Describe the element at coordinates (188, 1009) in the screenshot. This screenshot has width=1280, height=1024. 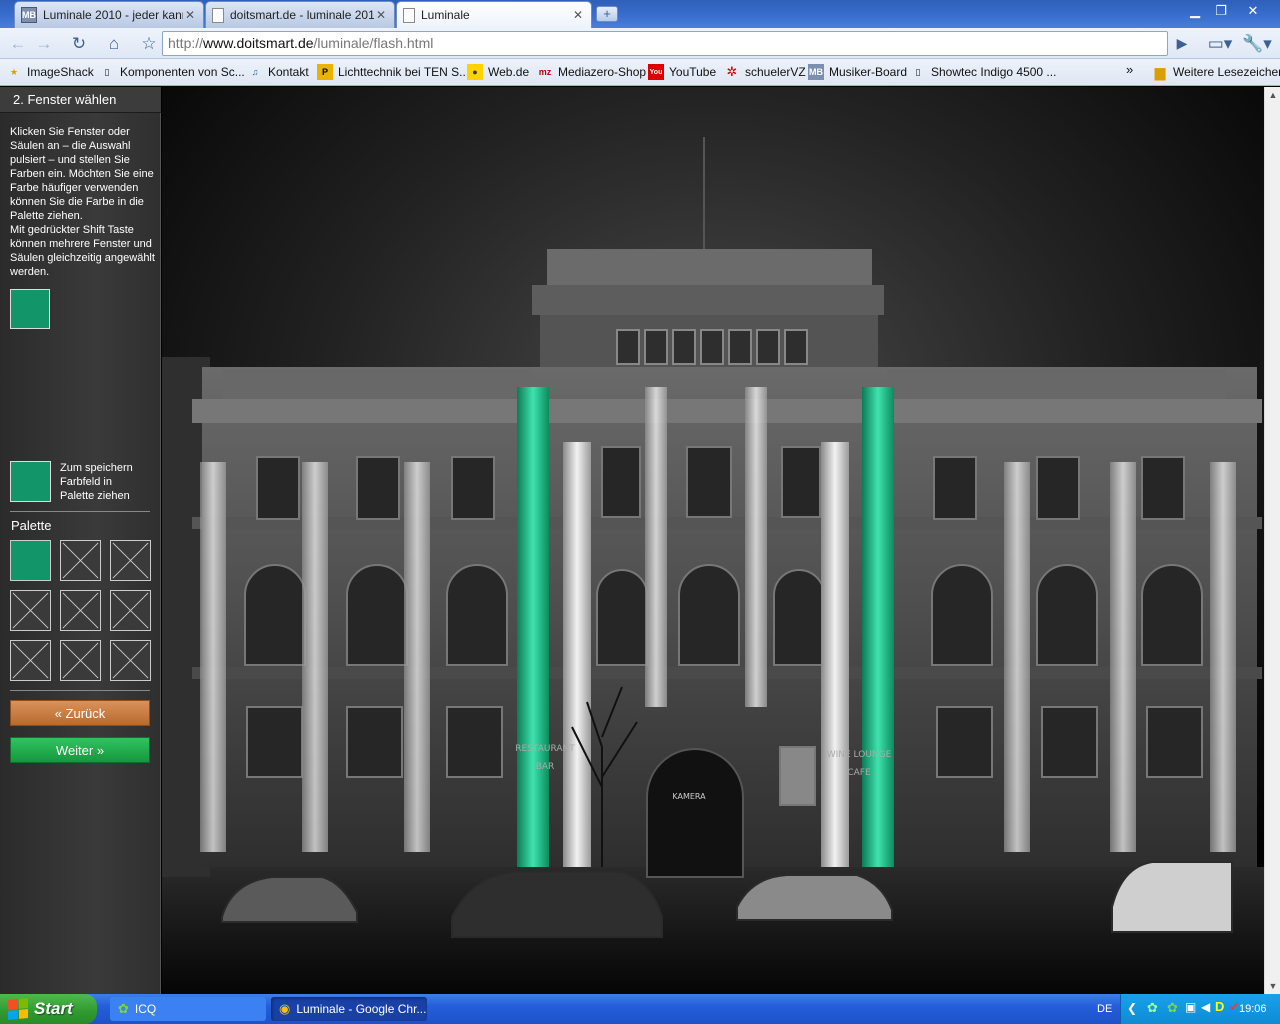
I see `taskbar-item-icq: ✿ ICQ` at that location.